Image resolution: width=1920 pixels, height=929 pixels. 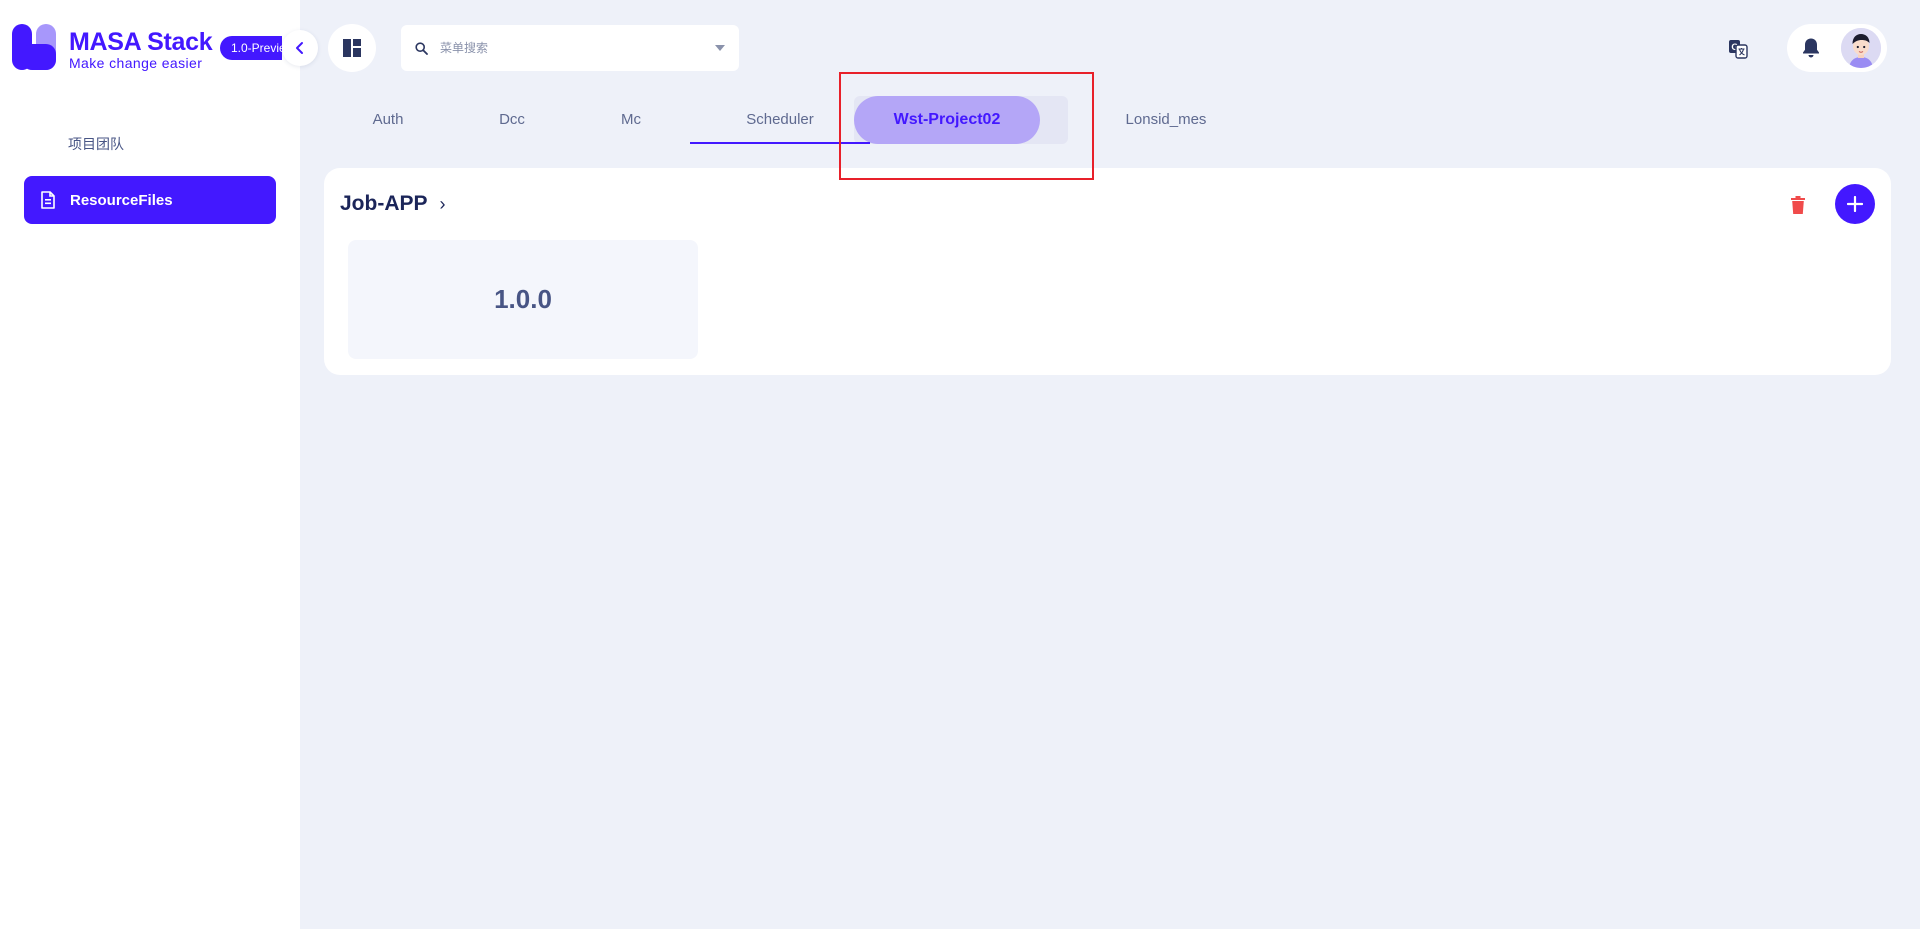 What do you see at coordinates (34, 47) in the screenshot?
I see `masa-logo-icon` at bounding box center [34, 47].